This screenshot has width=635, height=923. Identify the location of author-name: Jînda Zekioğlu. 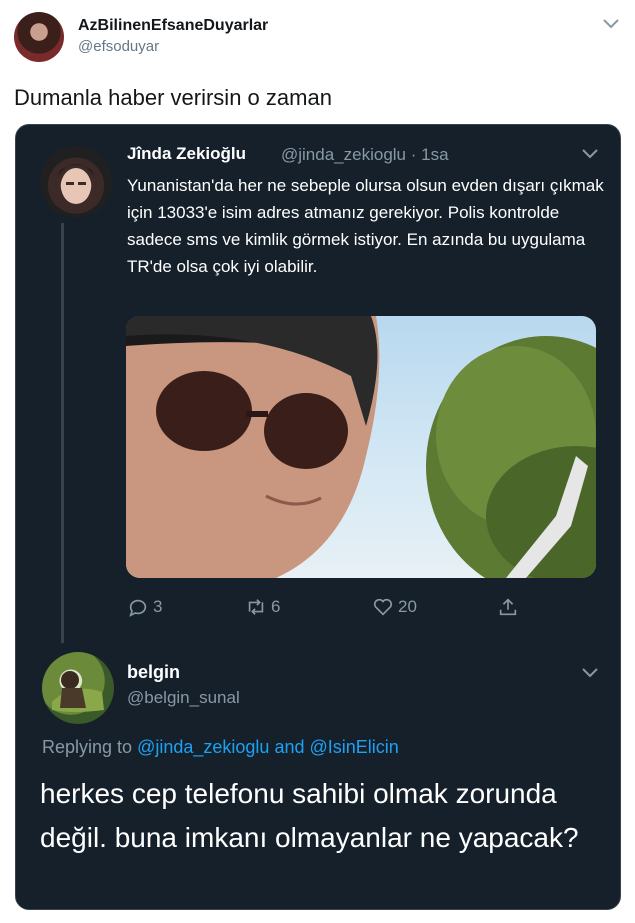
(186, 154).